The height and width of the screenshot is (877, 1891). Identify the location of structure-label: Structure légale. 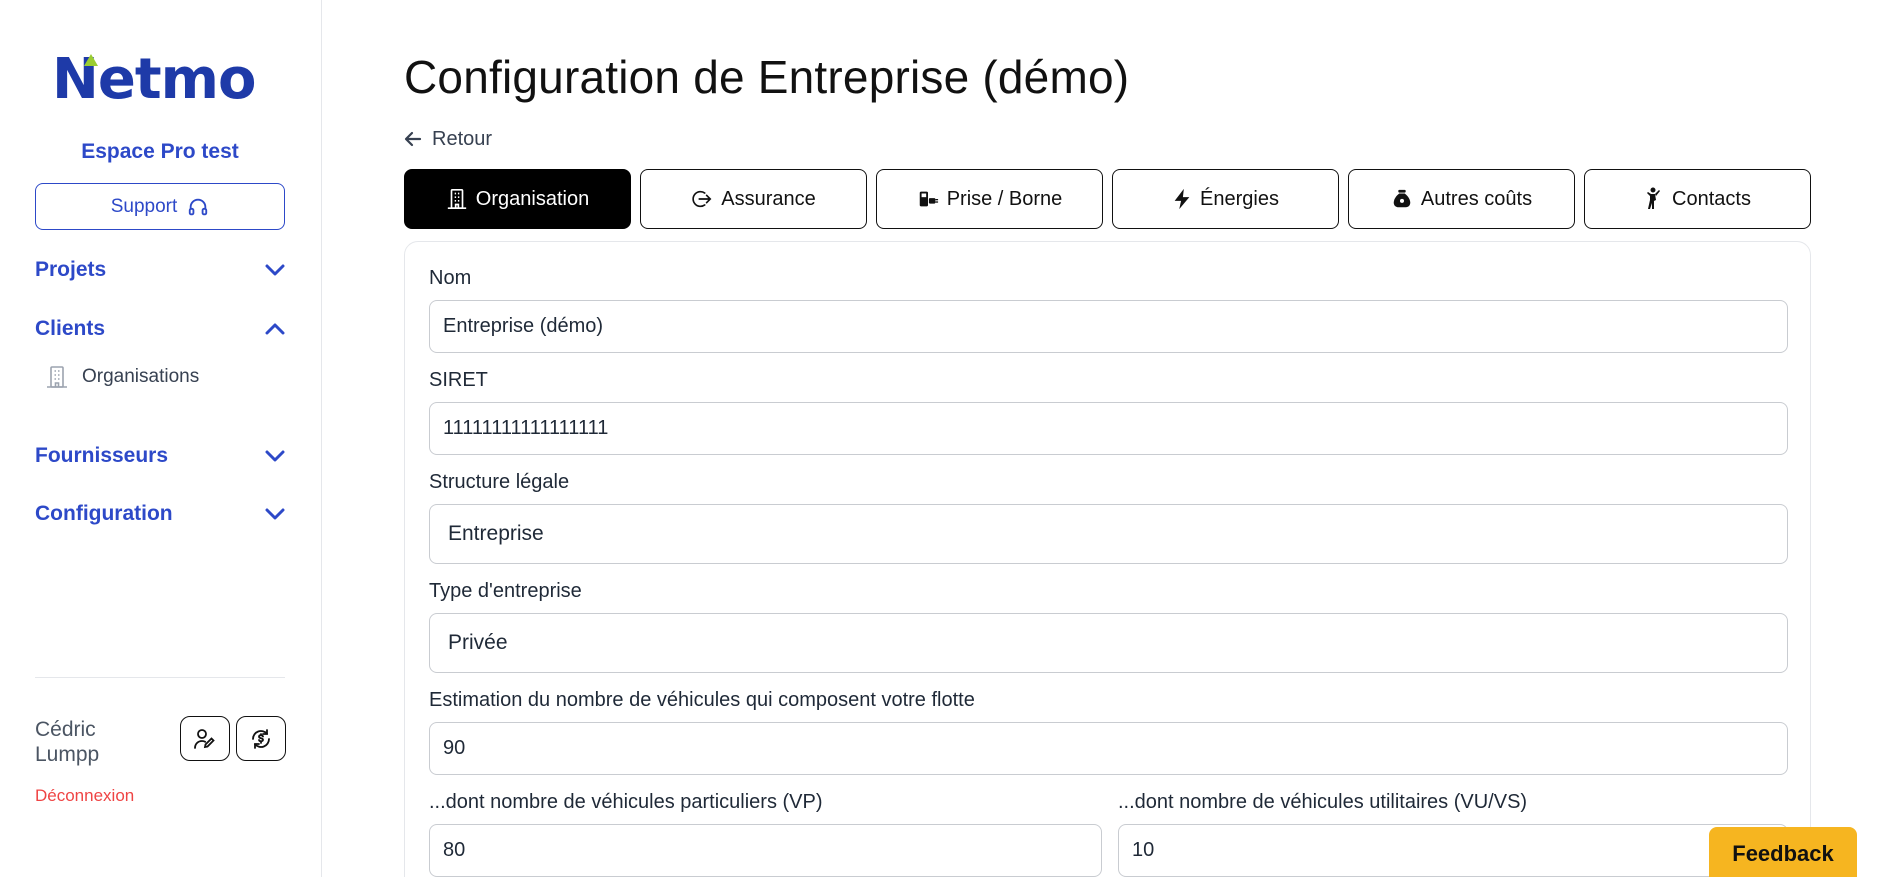
(499, 482).